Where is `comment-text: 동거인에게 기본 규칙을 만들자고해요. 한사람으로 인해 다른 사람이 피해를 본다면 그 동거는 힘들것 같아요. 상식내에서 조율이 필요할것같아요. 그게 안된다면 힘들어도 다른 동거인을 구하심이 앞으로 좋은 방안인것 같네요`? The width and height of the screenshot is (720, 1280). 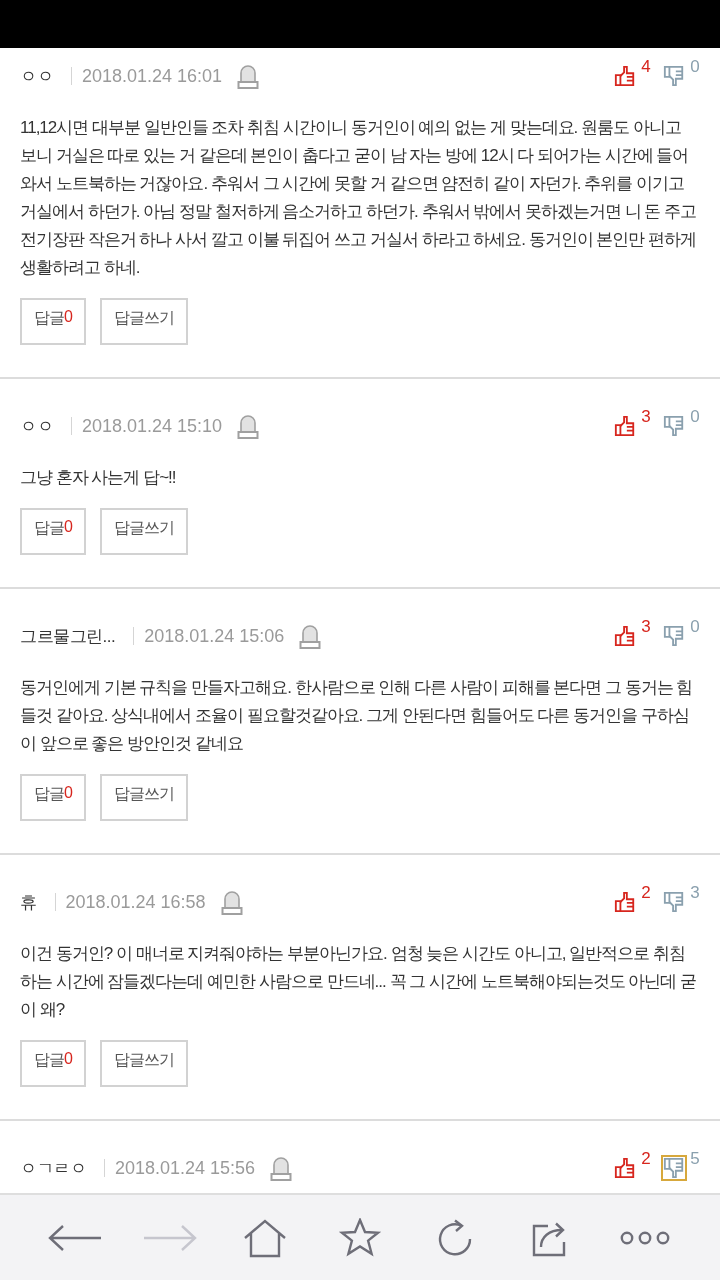
comment-text: 동거인에게 기본 규칙을 만들자고해요. 한사람으로 인해 다른 사람이 피해를 본다면 그 동거는 힘들것 같아요. 상식내에서 조율이 필요할것같아요. 그게 안된다면 힘들어도 다른 동거인을 구하심이 앞으로 좋은 방안인것 같네요 is located at coordinates (357, 716).